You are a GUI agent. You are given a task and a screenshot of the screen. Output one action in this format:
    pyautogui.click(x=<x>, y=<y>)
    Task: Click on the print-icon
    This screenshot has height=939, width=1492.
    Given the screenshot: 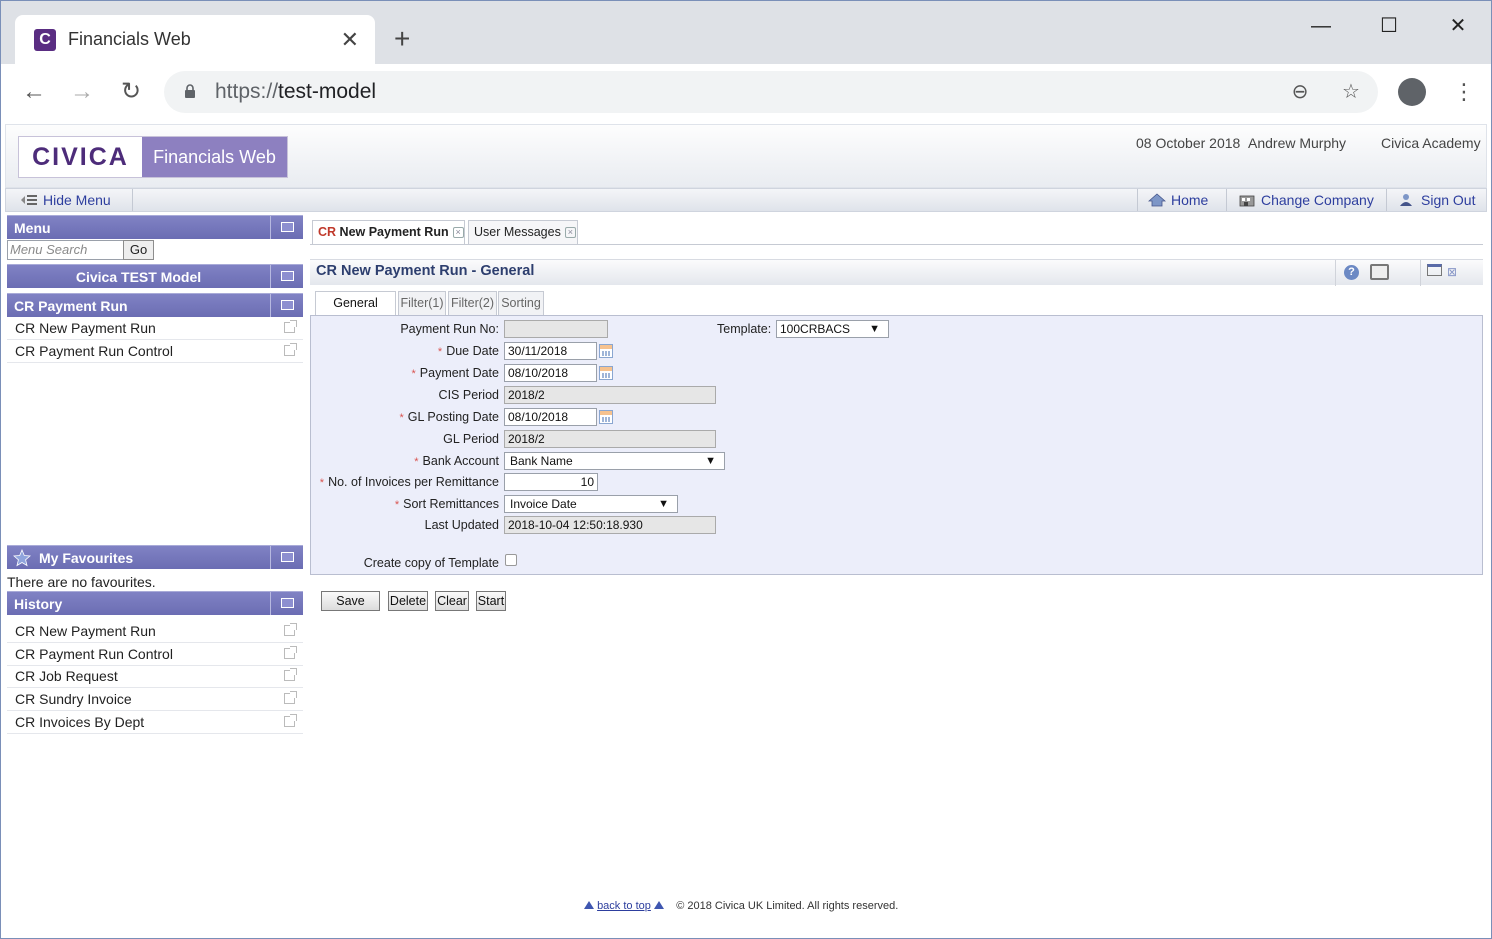 What is the action you would take?
    pyautogui.click(x=1379, y=272)
    